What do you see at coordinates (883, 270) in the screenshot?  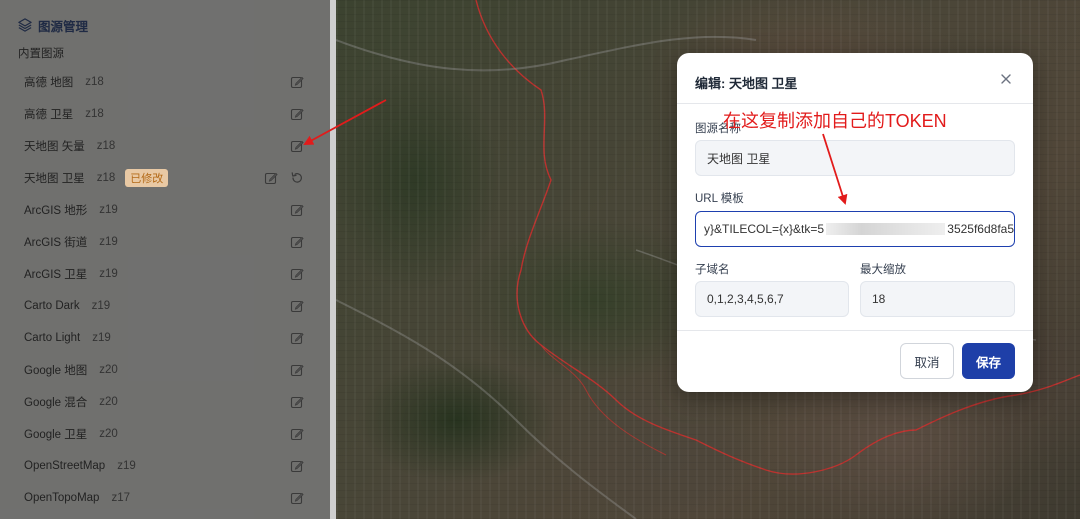 I see `max-zoom-label: 最大缩放` at bounding box center [883, 270].